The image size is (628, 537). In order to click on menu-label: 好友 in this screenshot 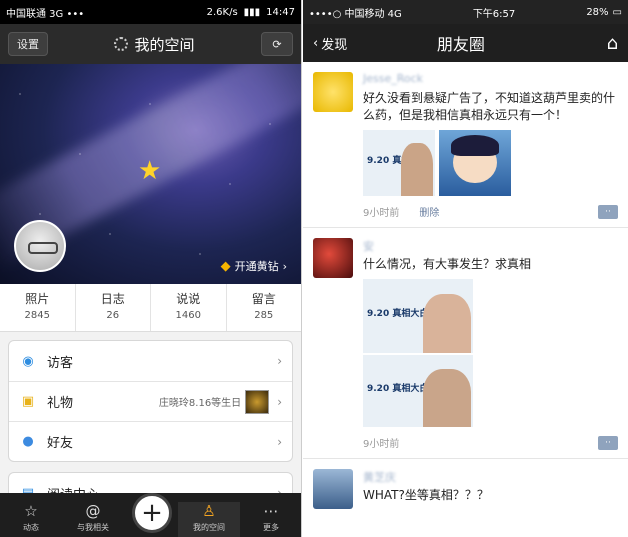, I will do `click(60, 443)`.